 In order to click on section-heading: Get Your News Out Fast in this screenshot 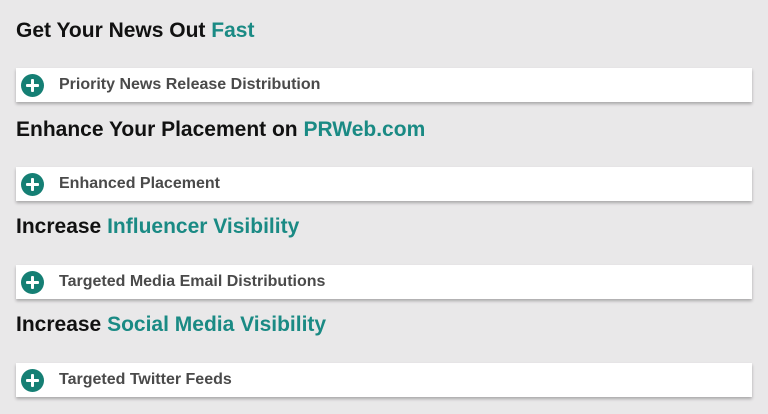, I will do `click(135, 31)`.